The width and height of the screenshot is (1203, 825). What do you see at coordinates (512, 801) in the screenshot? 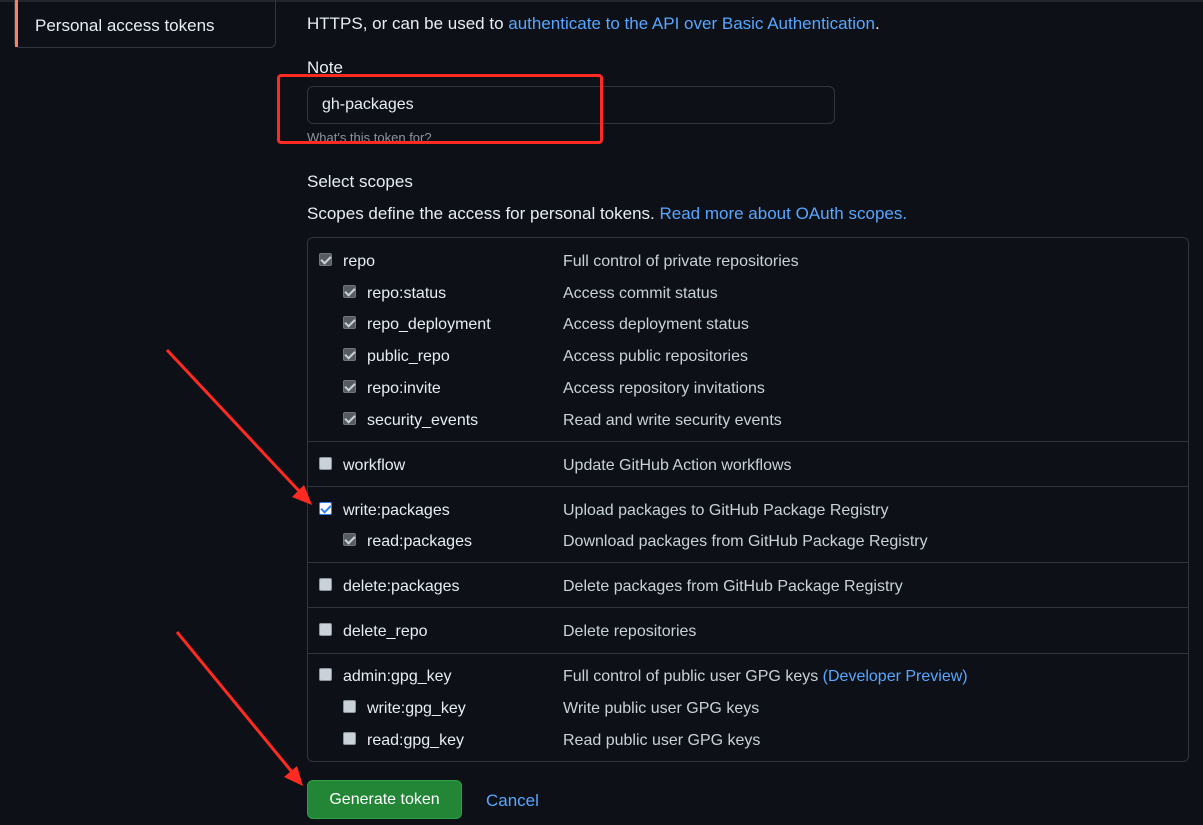
I see `cancel-link: Cancel` at bounding box center [512, 801].